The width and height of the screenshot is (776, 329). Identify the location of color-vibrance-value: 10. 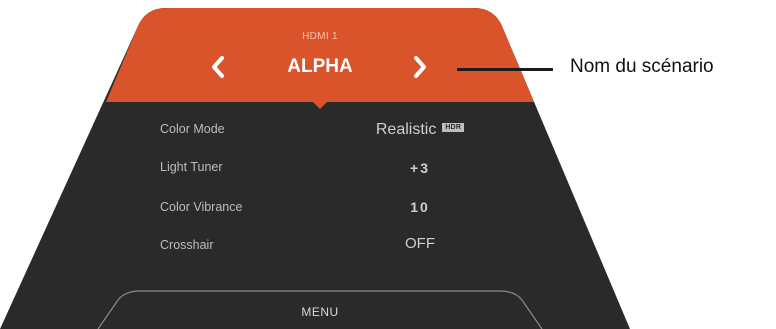
(420, 207).